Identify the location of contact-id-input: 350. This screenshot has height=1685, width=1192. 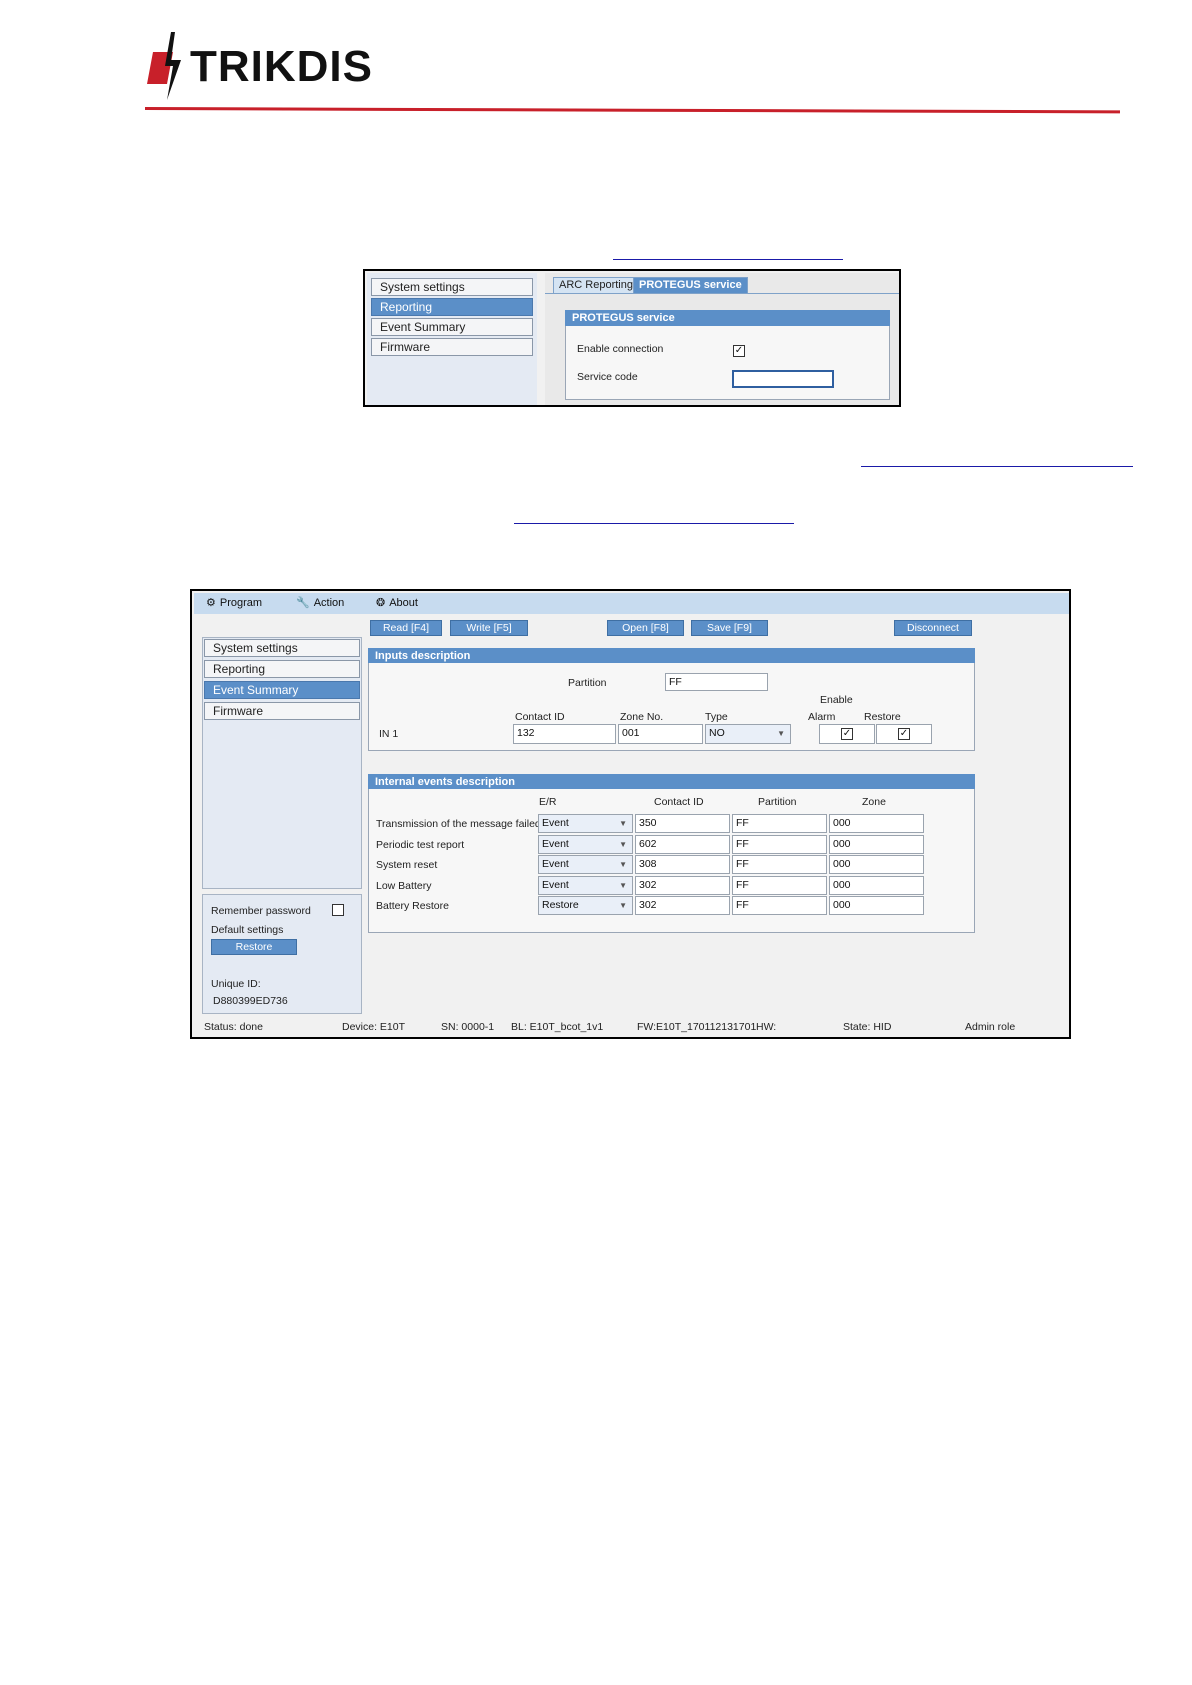
(682, 823).